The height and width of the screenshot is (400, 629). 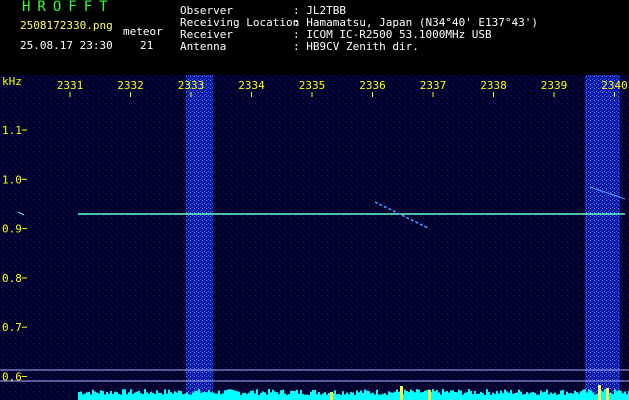 I want to click on y-tick-label: 1.1, so click(x=12, y=130).